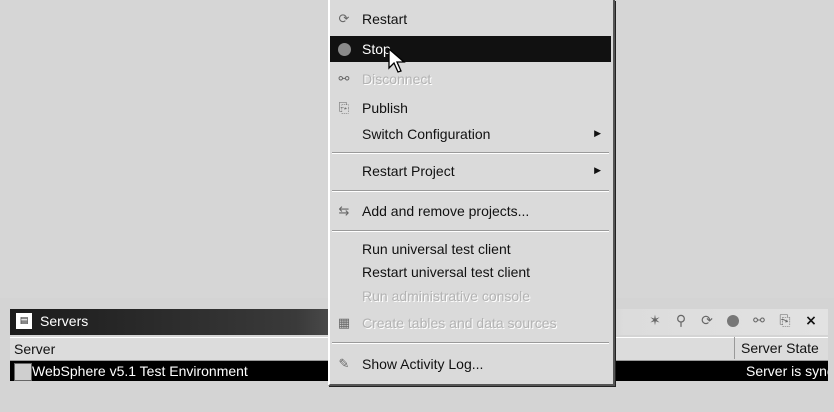 The image size is (834, 412). What do you see at coordinates (470, 171) in the screenshot?
I see `menu-item-restart-project: Restart Project ▶` at bounding box center [470, 171].